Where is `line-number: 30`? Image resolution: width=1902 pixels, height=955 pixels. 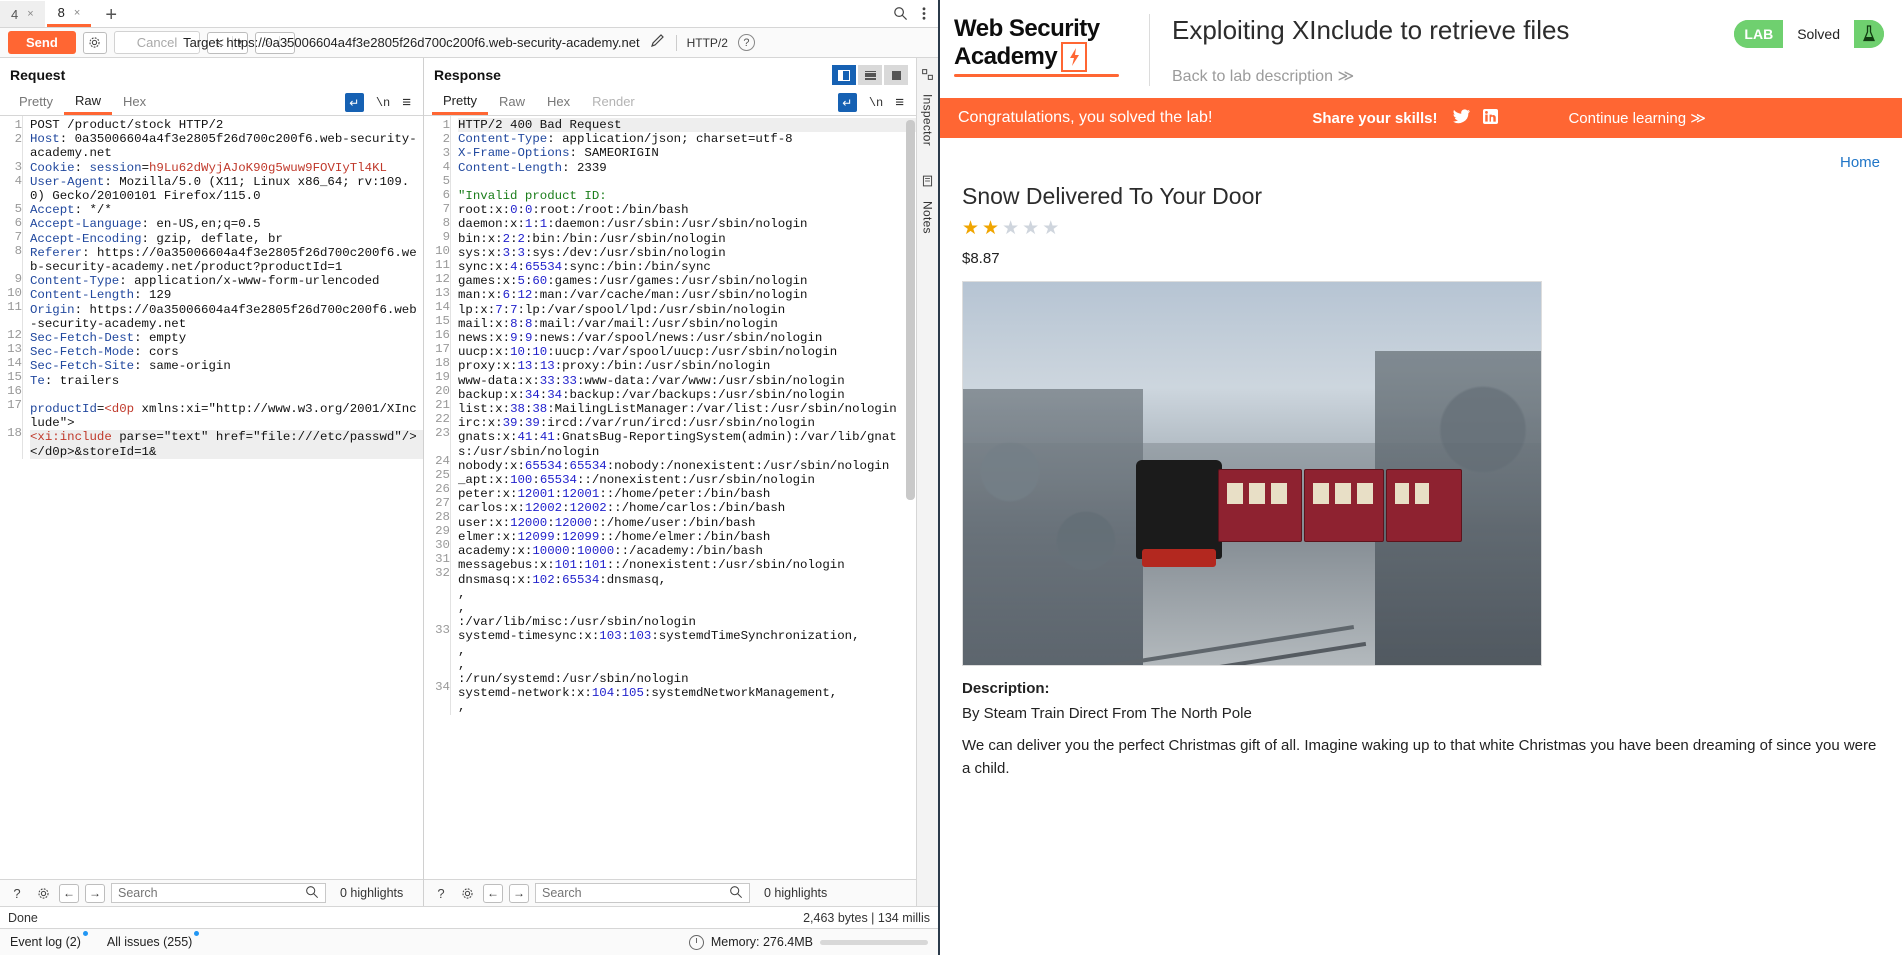 line-number: 30 is located at coordinates (442, 545).